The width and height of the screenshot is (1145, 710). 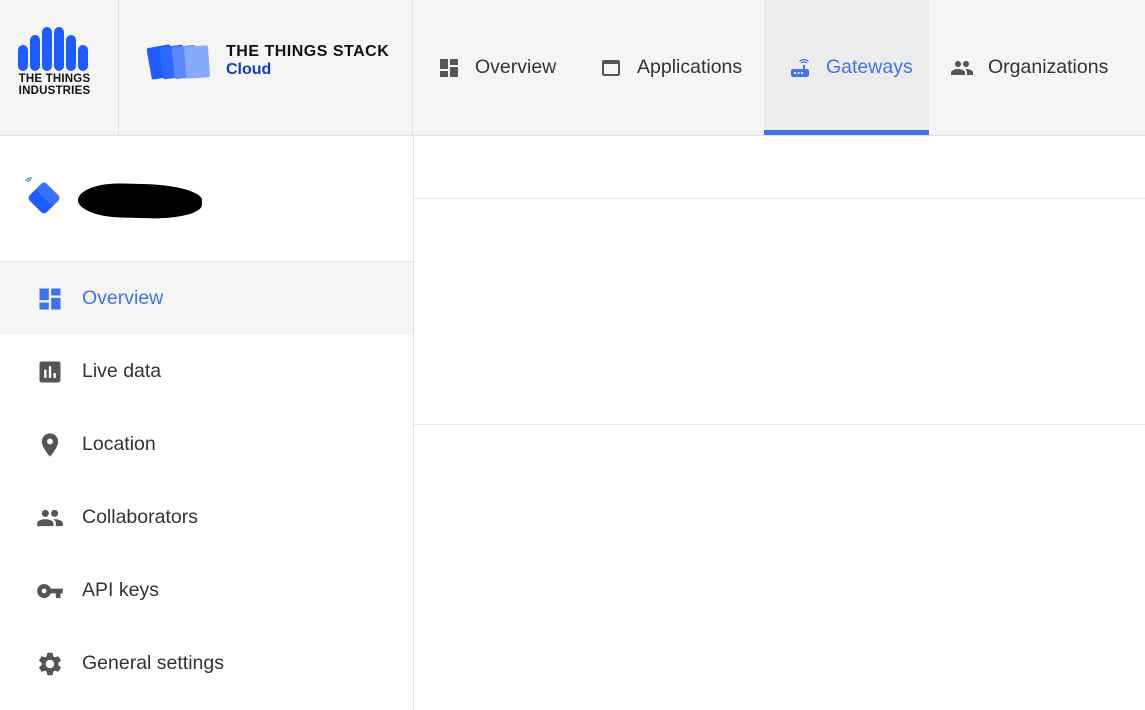 I want to click on nav-tab-label: Overview, so click(x=516, y=67).